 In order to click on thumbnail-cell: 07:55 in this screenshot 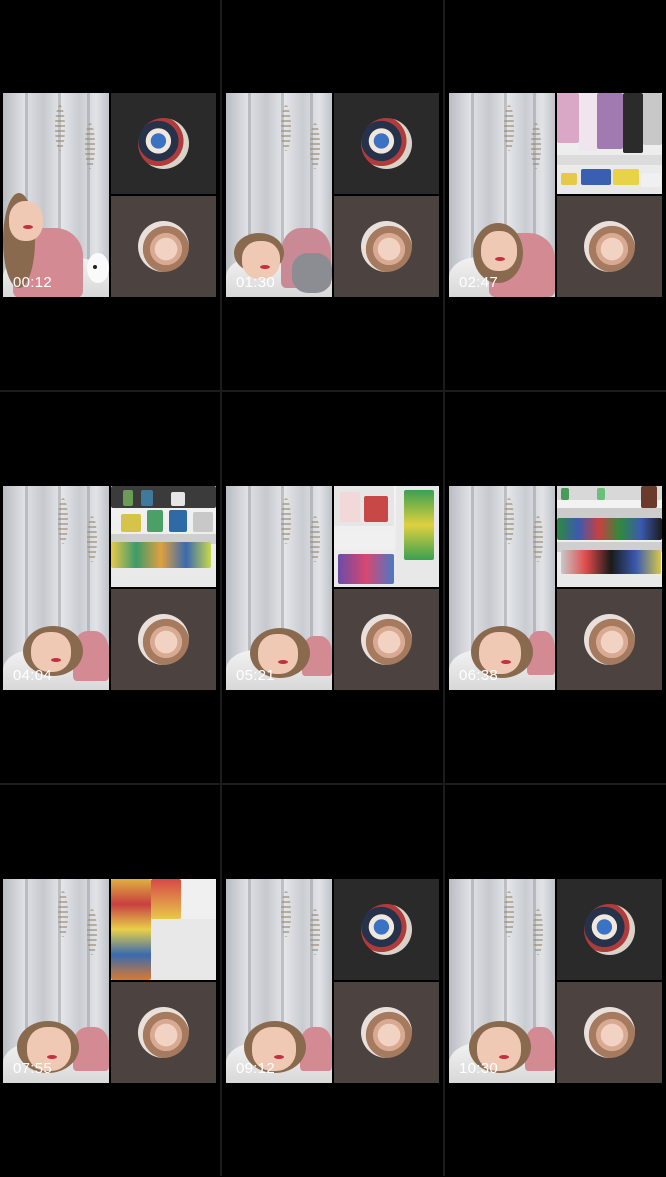, I will do `click(110, 981)`.